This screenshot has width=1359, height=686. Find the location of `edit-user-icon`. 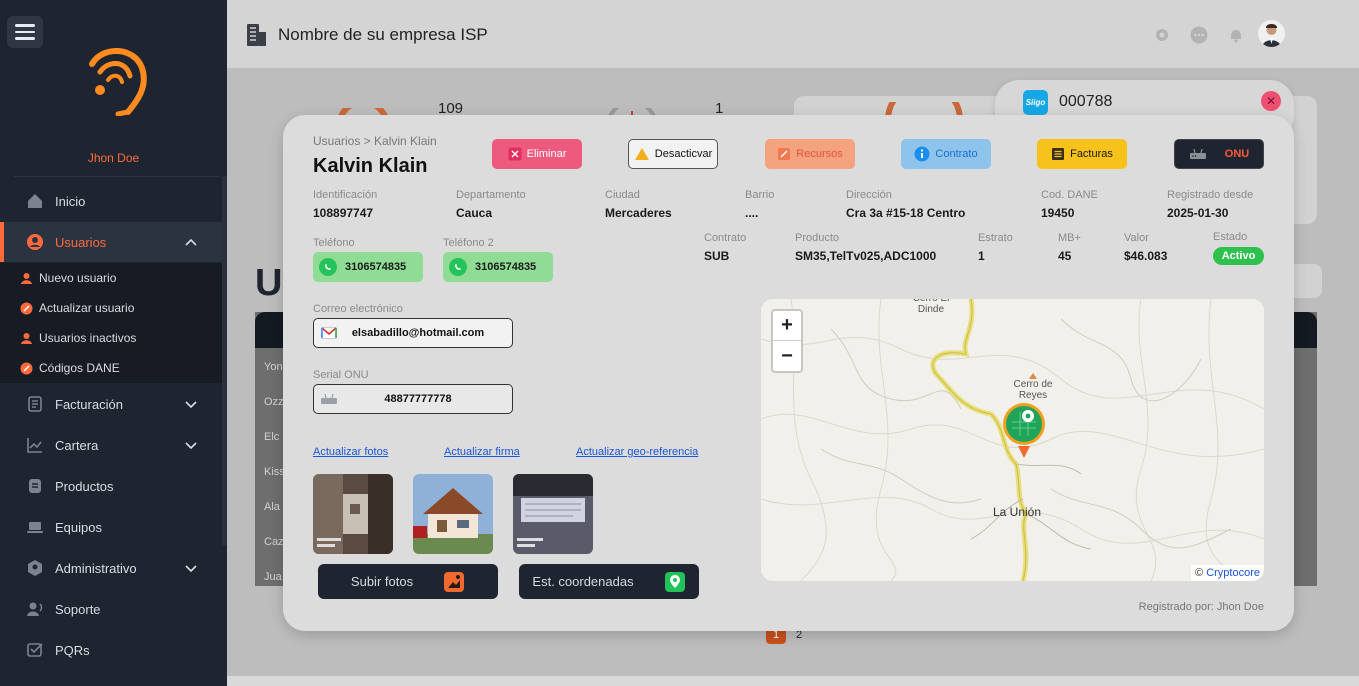

edit-user-icon is located at coordinates (26, 308).